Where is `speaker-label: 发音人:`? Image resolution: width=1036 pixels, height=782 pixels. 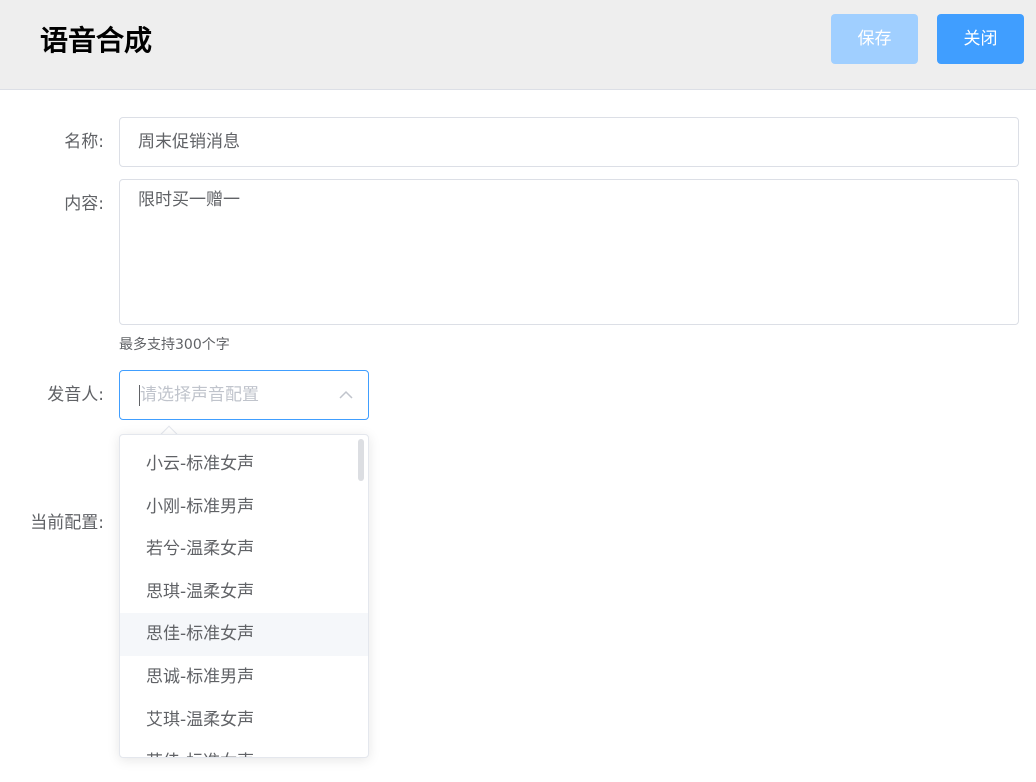 speaker-label: 发音人: is located at coordinates (75, 395).